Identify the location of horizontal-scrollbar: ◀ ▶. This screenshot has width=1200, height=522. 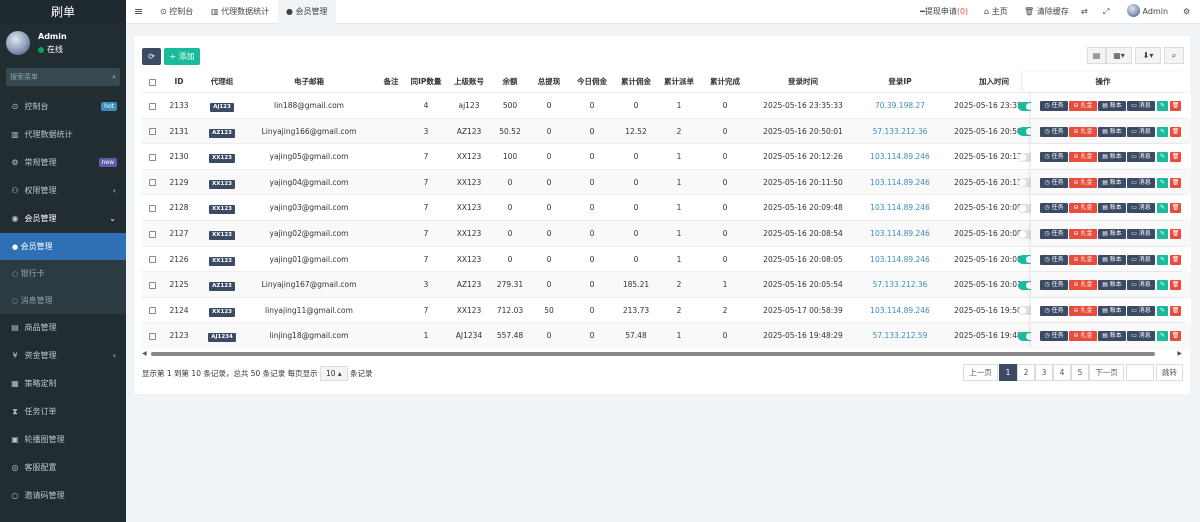
(662, 354).